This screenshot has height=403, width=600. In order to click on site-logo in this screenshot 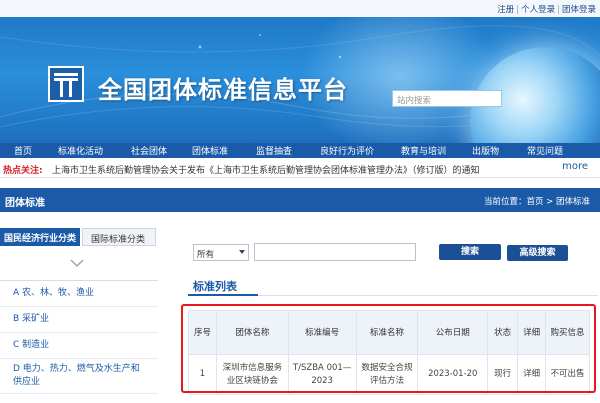, I will do `click(66, 84)`.